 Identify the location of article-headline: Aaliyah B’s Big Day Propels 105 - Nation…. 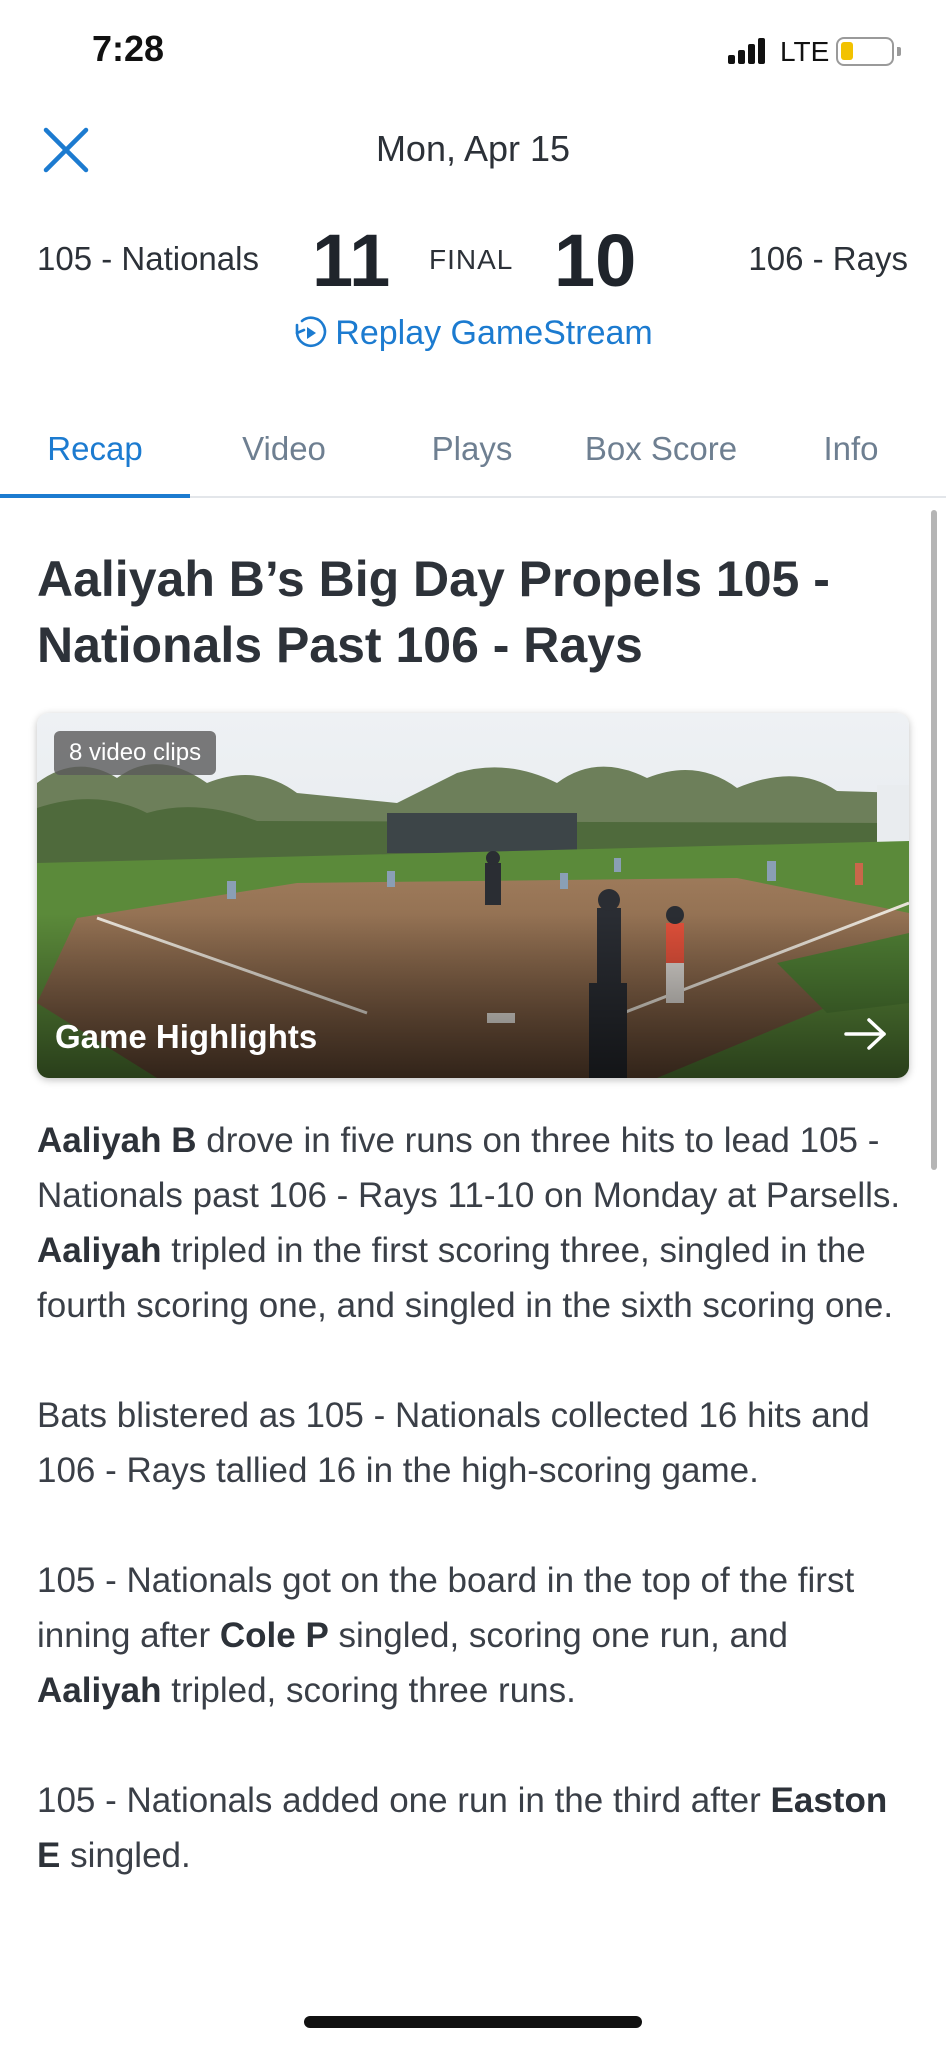
(433, 612).